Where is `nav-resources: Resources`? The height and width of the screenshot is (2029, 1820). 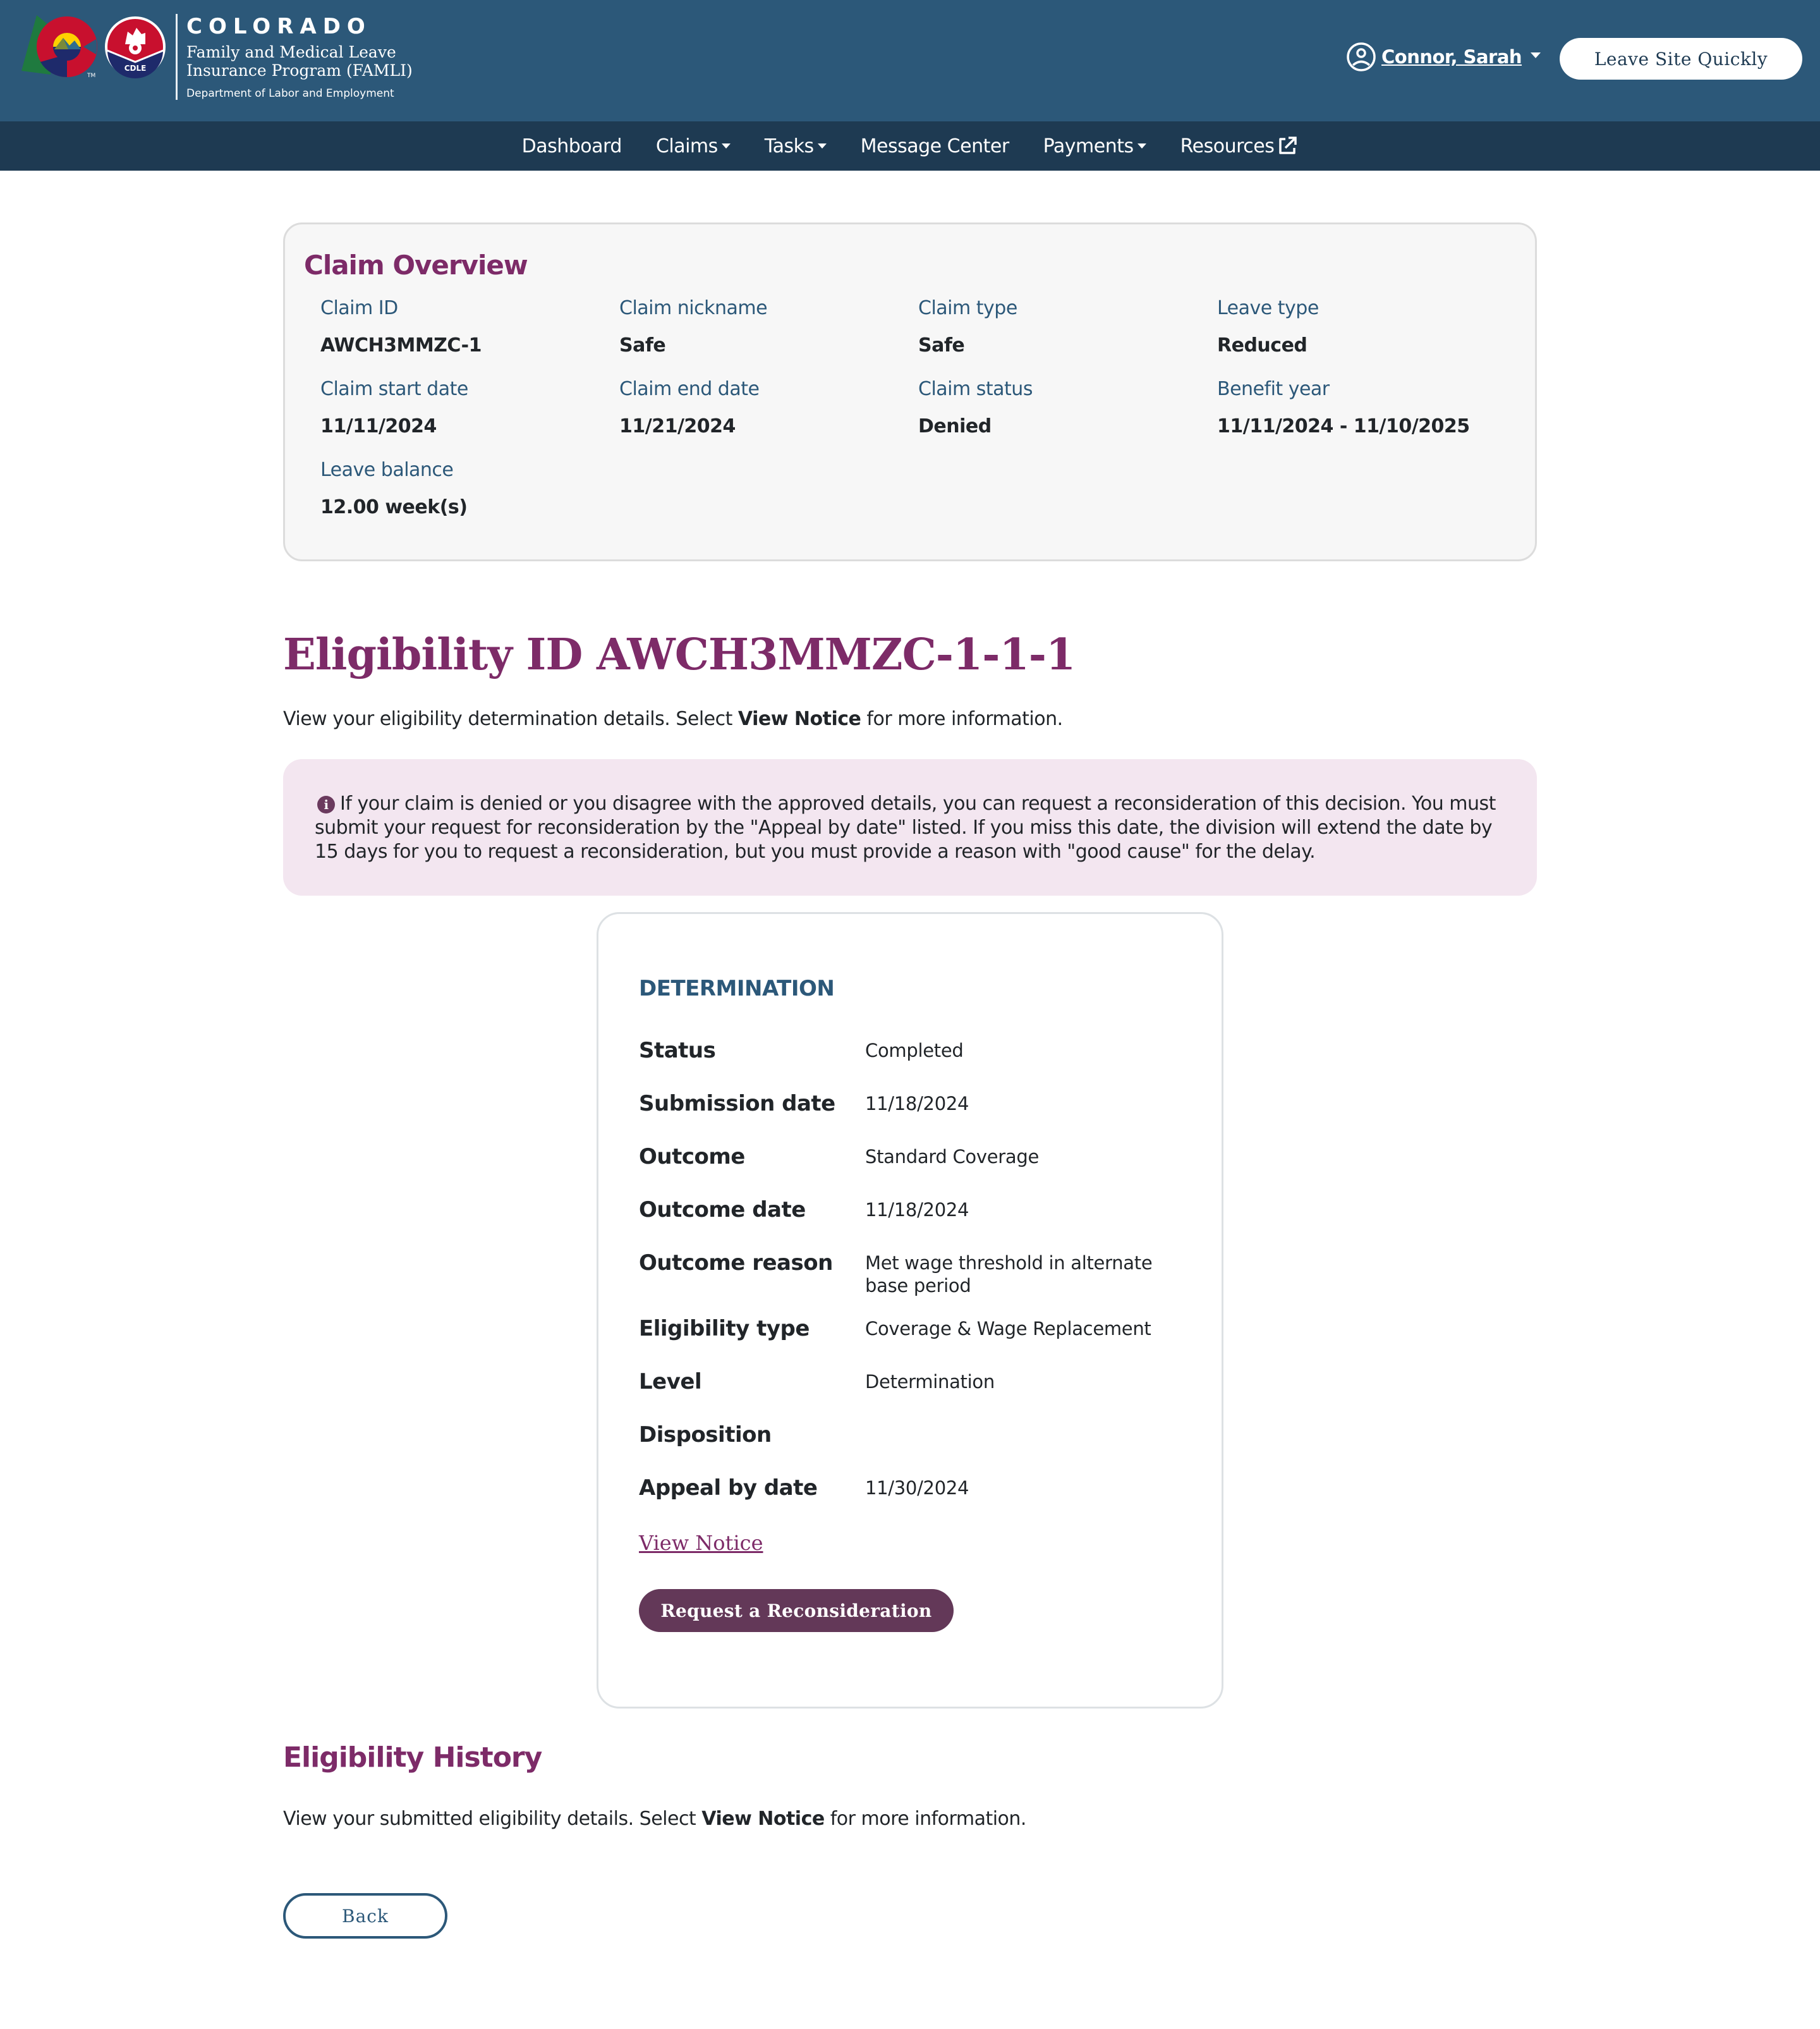
nav-resources: Resources is located at coordinates (1239, 146).